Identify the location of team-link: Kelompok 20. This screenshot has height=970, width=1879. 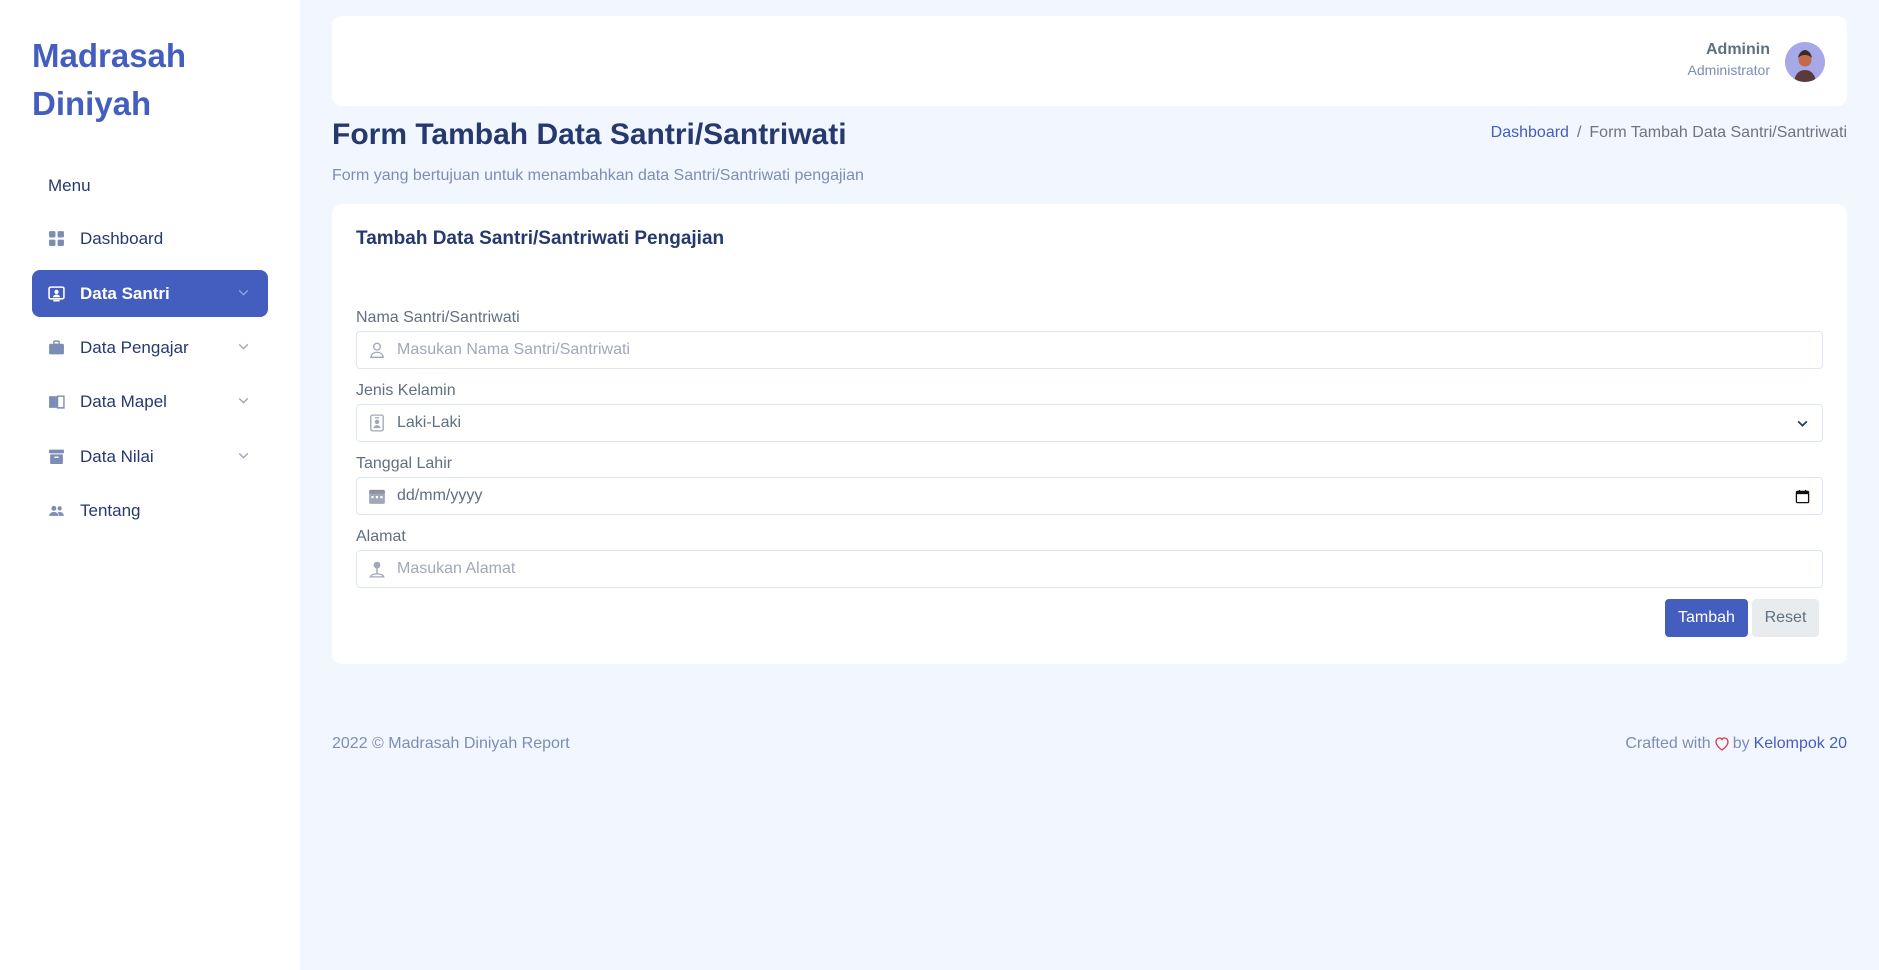
(1800, 744).